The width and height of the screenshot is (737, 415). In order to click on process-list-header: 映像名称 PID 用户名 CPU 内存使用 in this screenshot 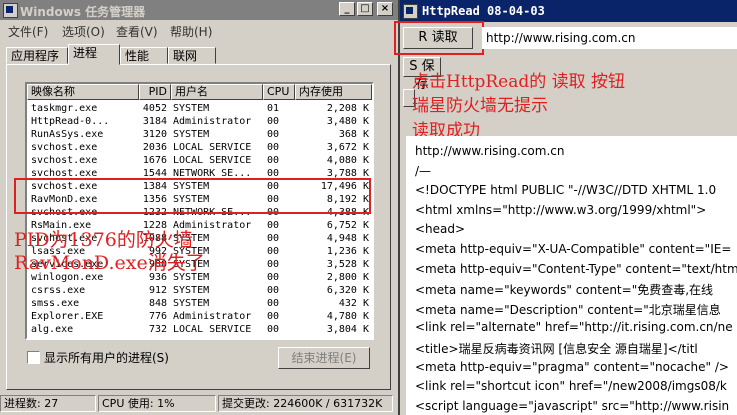, I will do `click(199, 92)`.